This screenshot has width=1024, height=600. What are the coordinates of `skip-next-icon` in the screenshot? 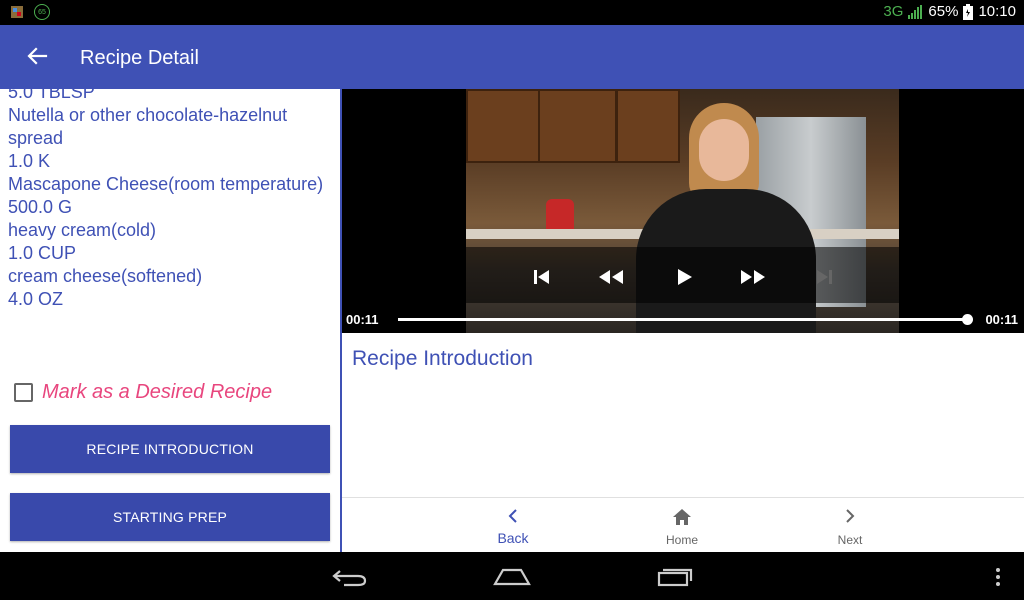 It's located at (824, 277).